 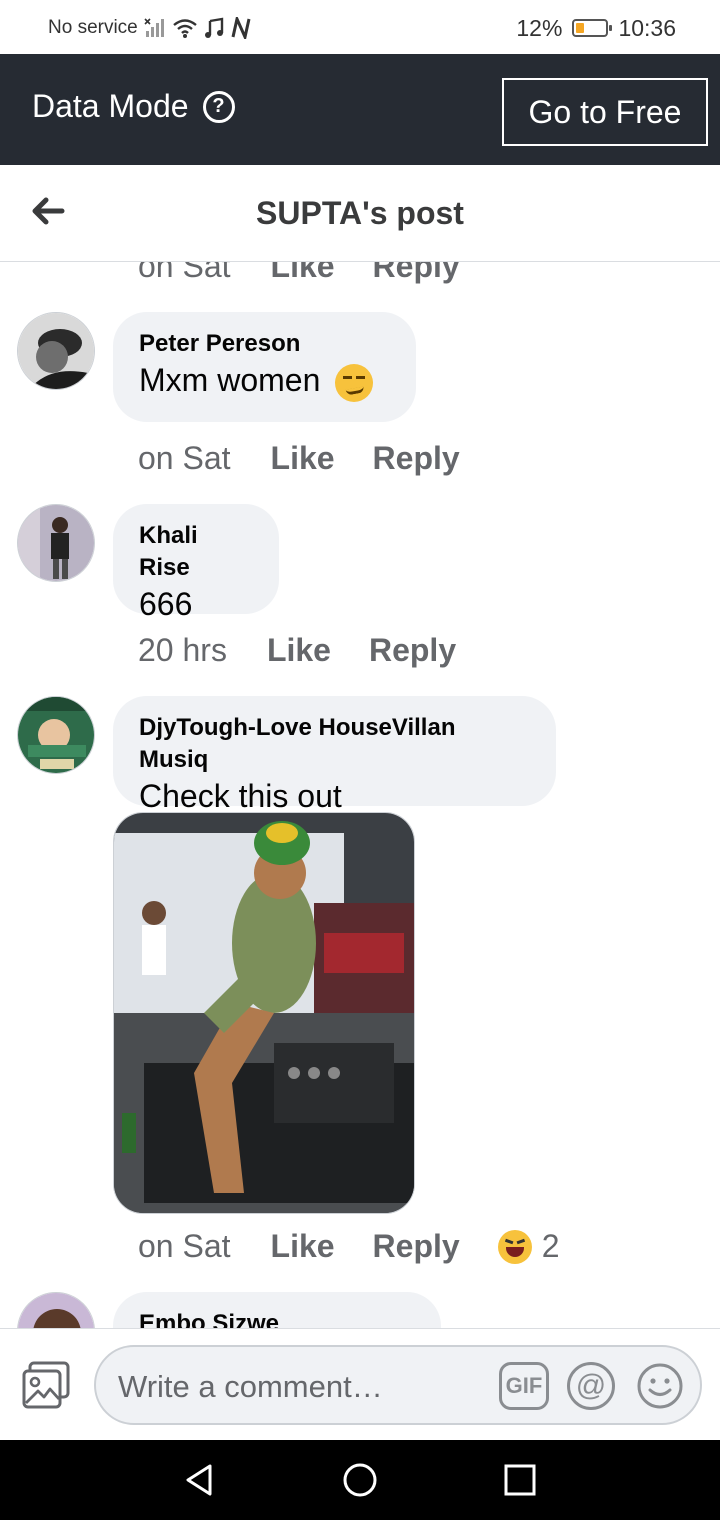 I want to click on gif-icon: GIF, so click(x=524, y=1386).